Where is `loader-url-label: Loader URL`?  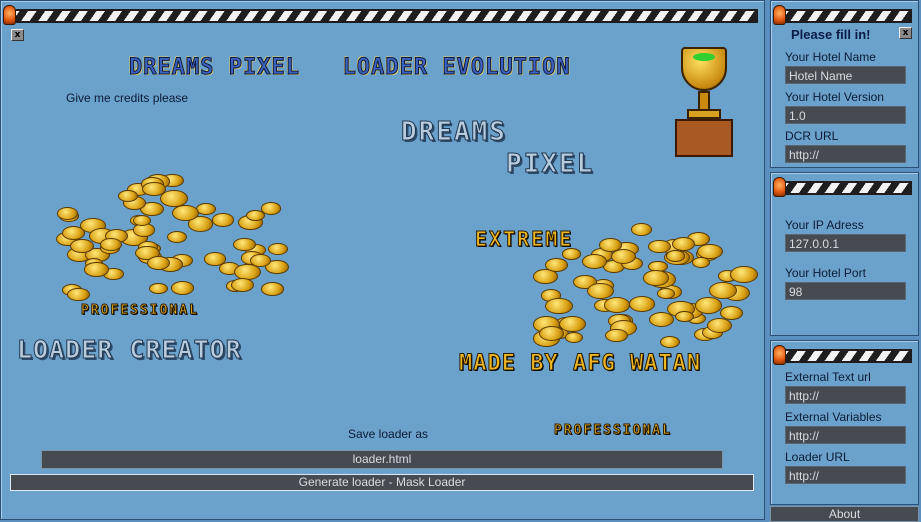
loader-url-label: Loader URL is located at coordinates (817, 457).